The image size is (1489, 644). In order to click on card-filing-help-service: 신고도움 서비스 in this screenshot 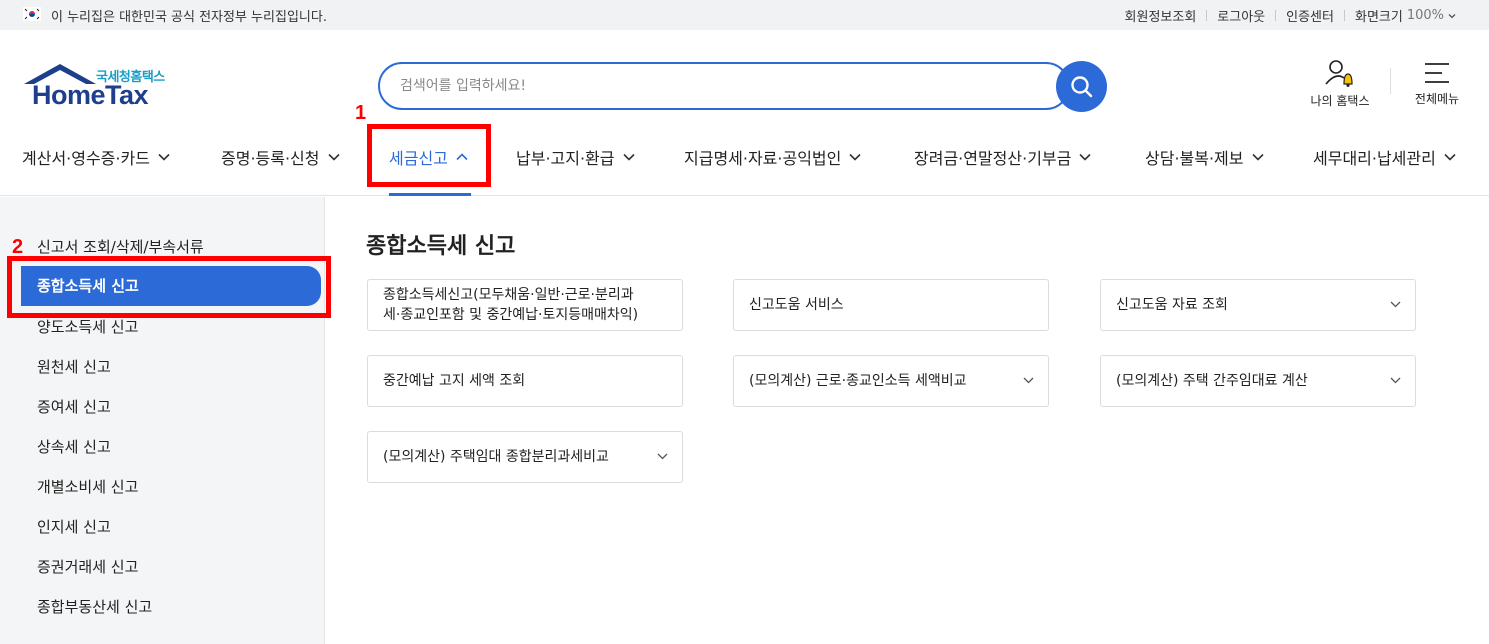, I will do `click(891, 305)`.